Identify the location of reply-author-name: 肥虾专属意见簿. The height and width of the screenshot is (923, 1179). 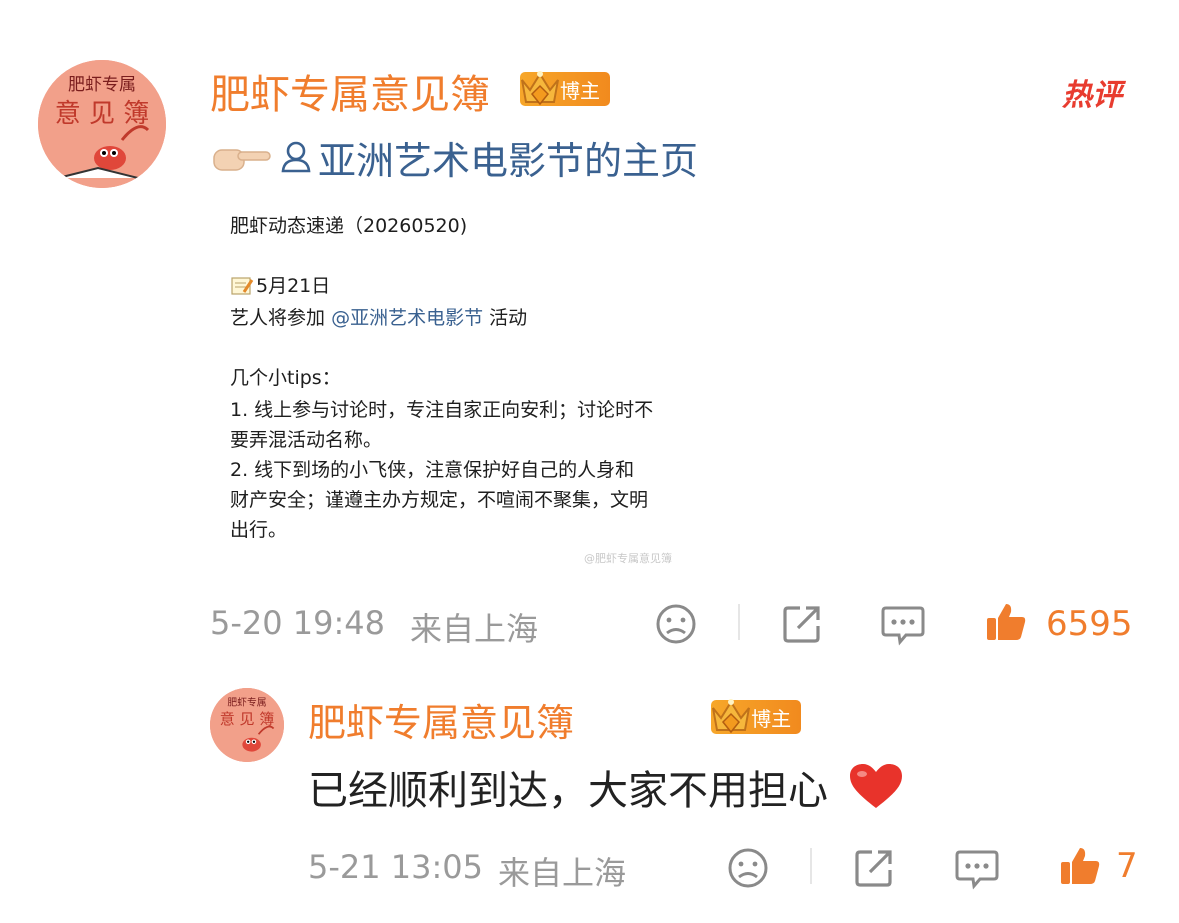
(441, 719).